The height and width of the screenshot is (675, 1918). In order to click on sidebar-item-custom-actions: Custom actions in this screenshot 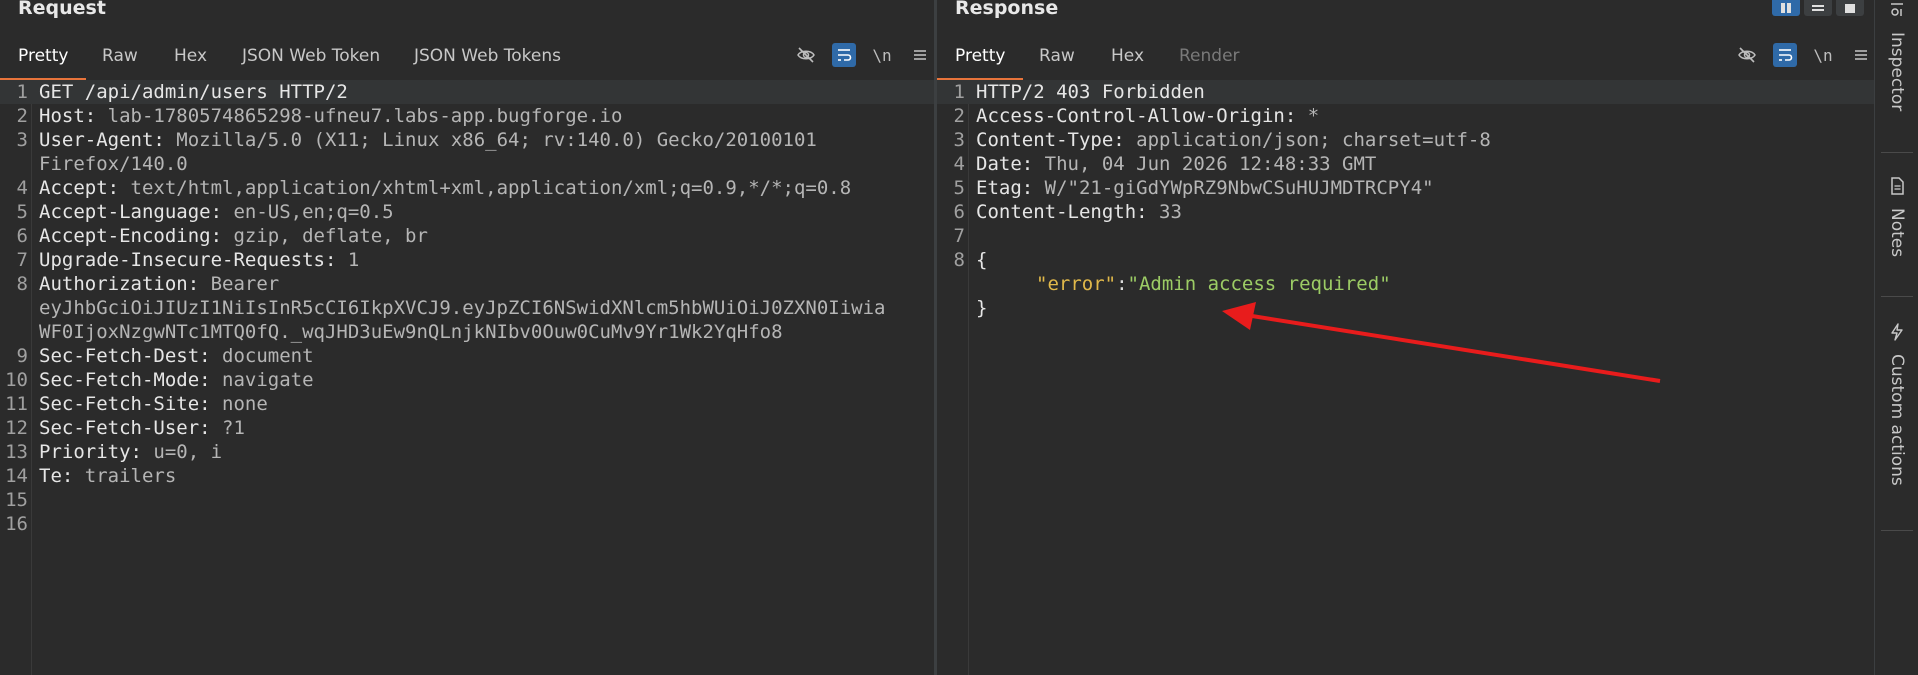, I will do `click(1896, 404)`.